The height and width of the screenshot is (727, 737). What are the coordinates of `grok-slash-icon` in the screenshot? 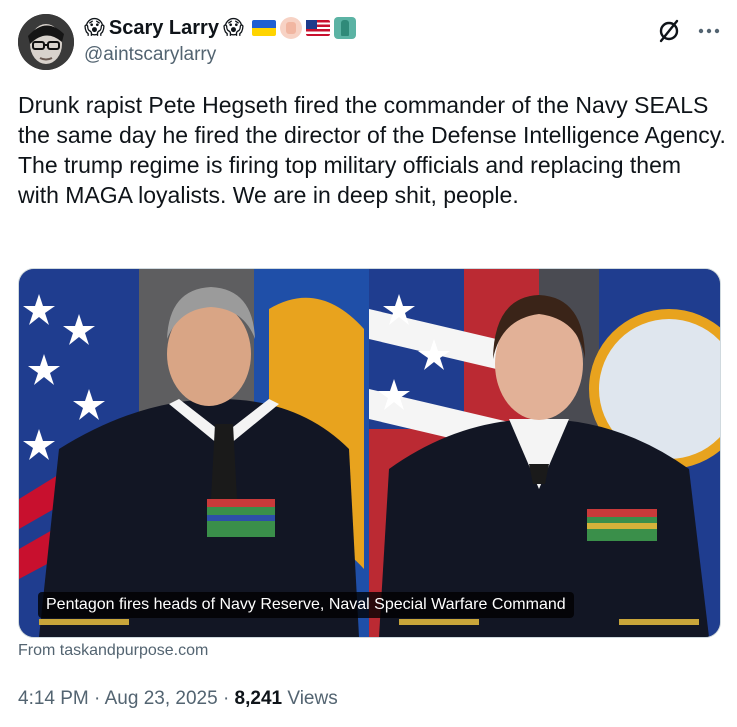 It's located at (669, 31).